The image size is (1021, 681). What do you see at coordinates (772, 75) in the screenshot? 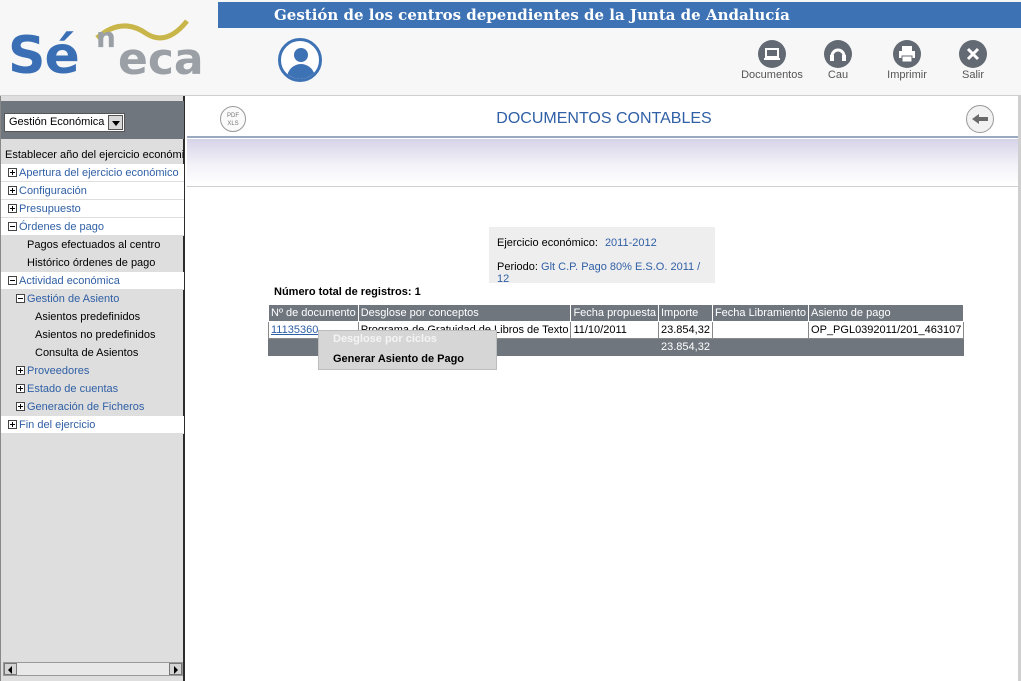
I see `documents-label: Documentos` at bounding box center [772, 75].